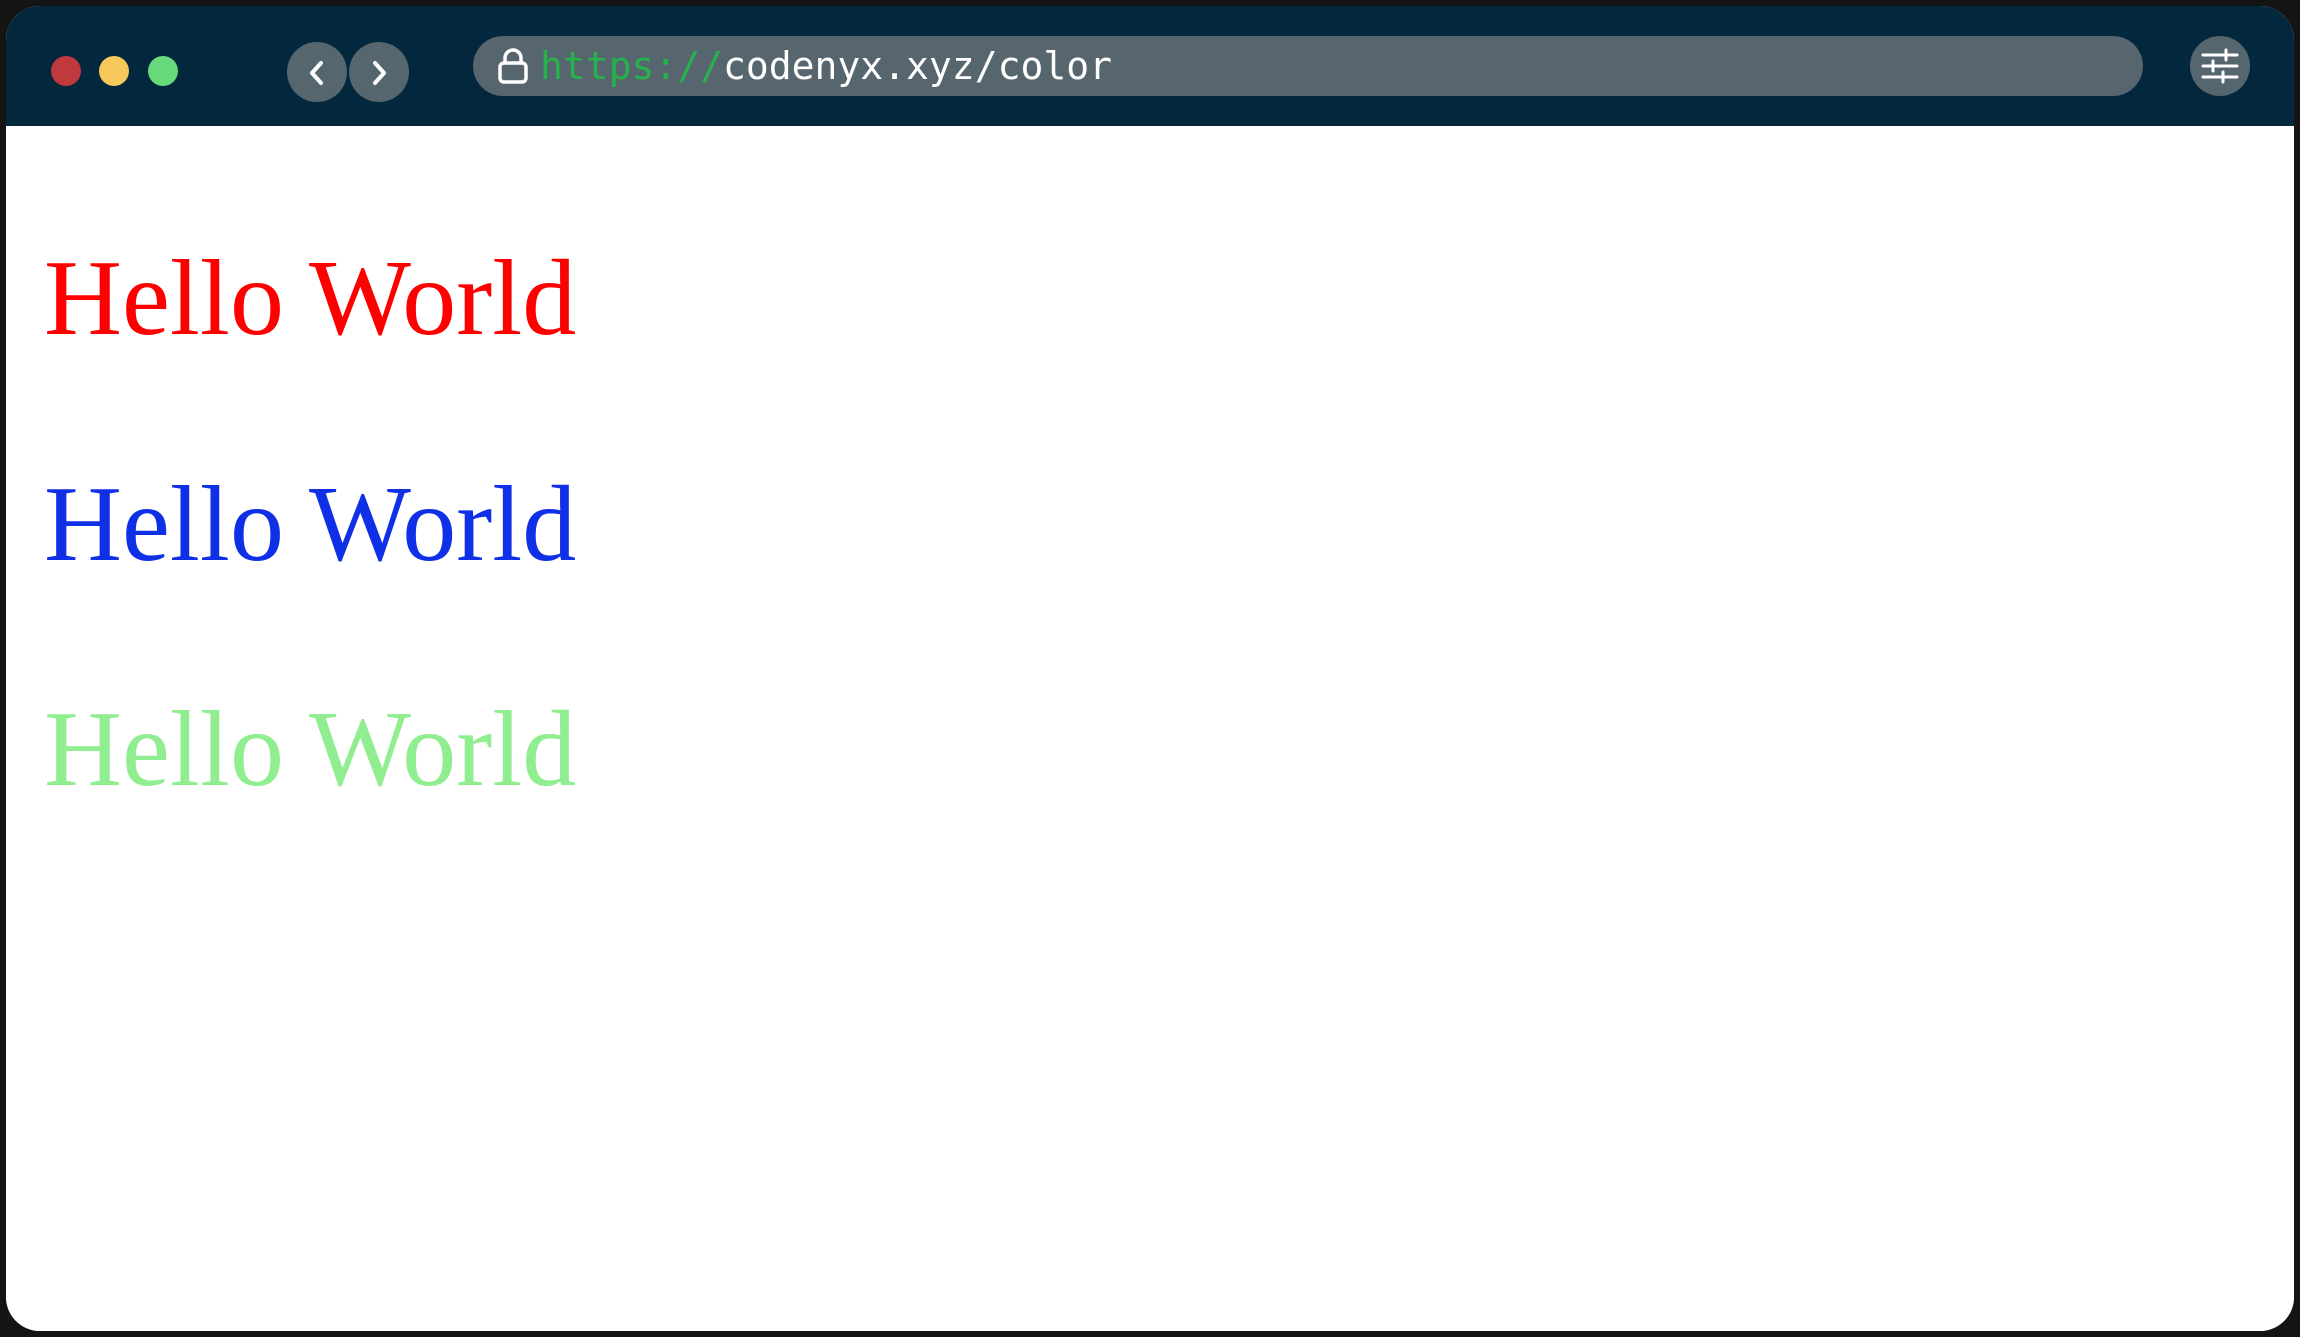 This screenshot has width=2300, height=1337. I want to click on settings-button, so click(2220, 66).